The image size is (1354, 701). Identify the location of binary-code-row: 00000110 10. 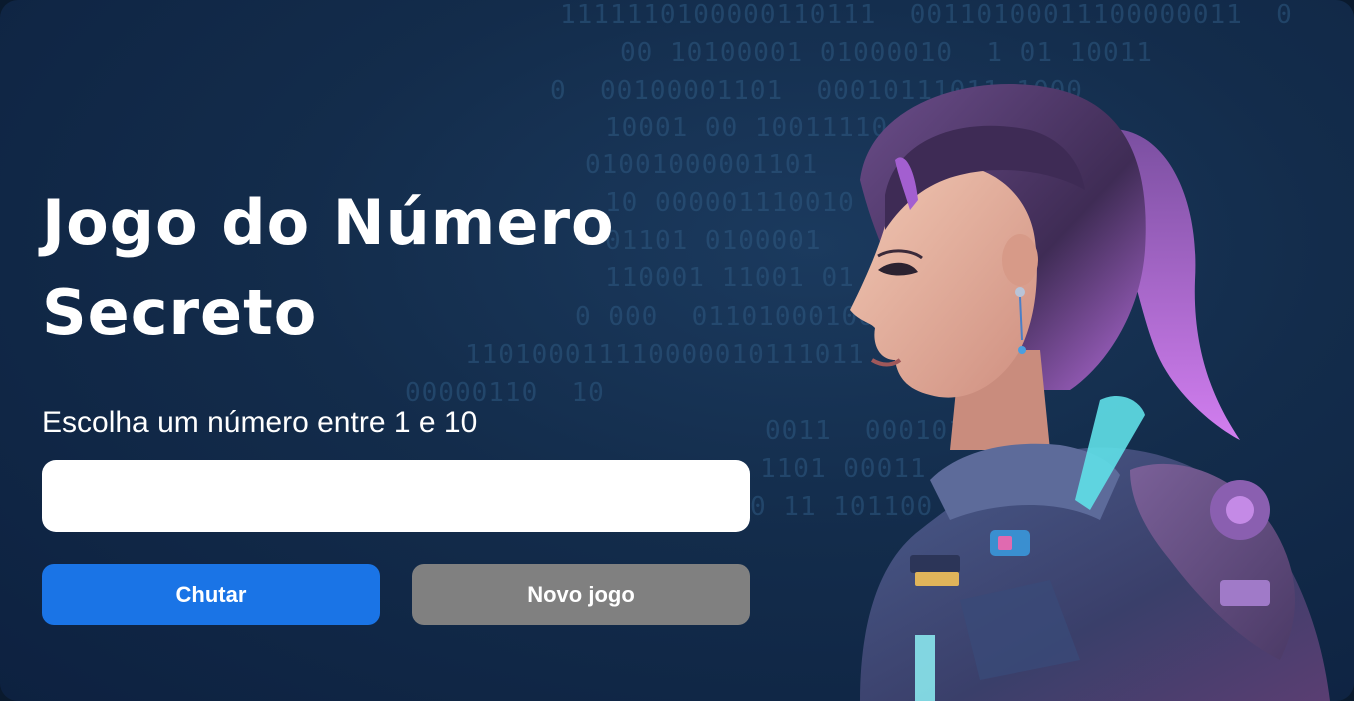
(505, 393).